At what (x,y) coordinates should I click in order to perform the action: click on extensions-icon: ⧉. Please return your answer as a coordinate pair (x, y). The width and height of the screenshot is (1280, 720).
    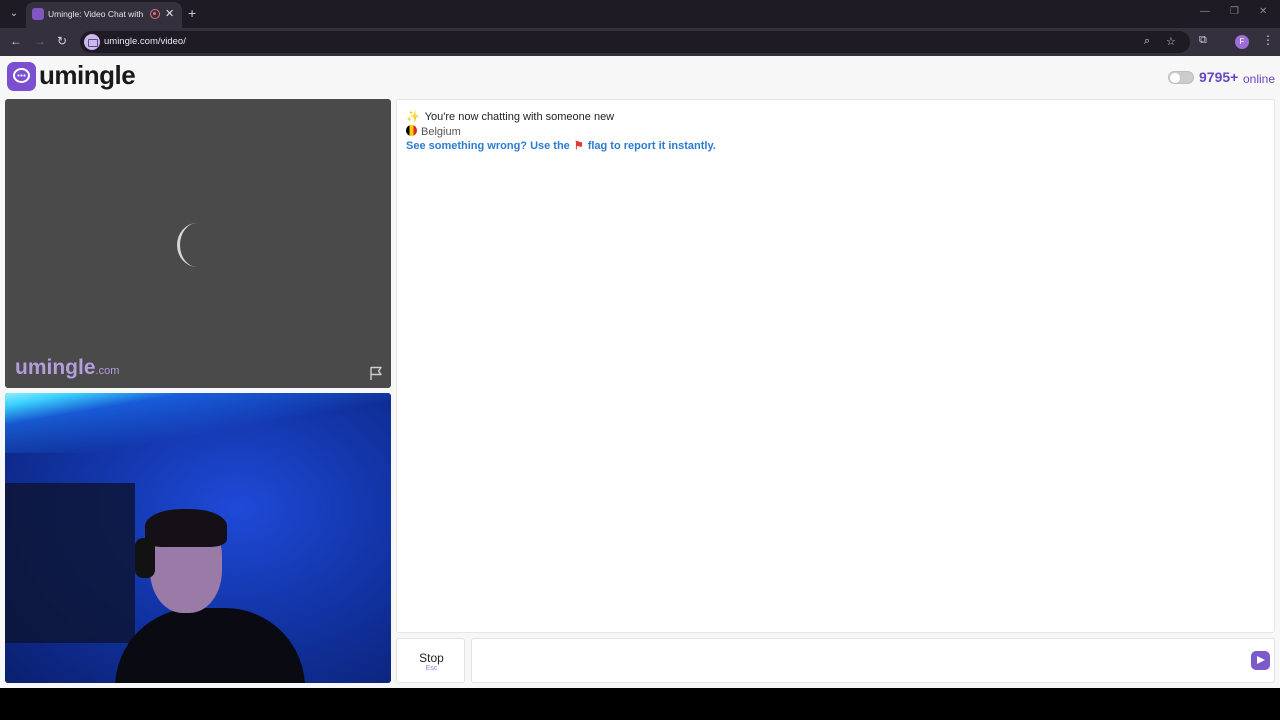
    Looking at the image, I should click on (1203, 40).